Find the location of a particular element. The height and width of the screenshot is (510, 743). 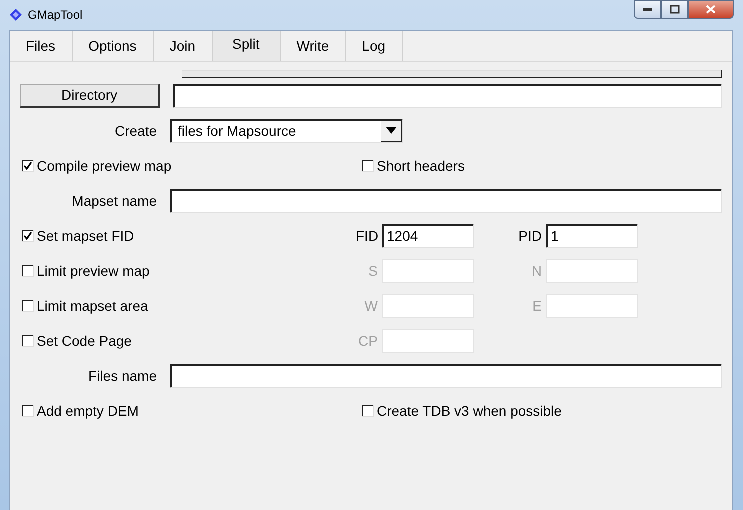

field-label: Create is located at coordinates (136, 130).